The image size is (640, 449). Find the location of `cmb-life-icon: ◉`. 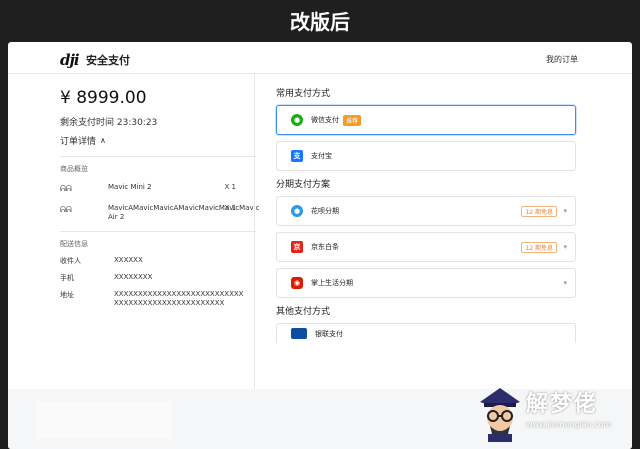

cmb-life-icon: ◉ is located at coordinates (297, 283).